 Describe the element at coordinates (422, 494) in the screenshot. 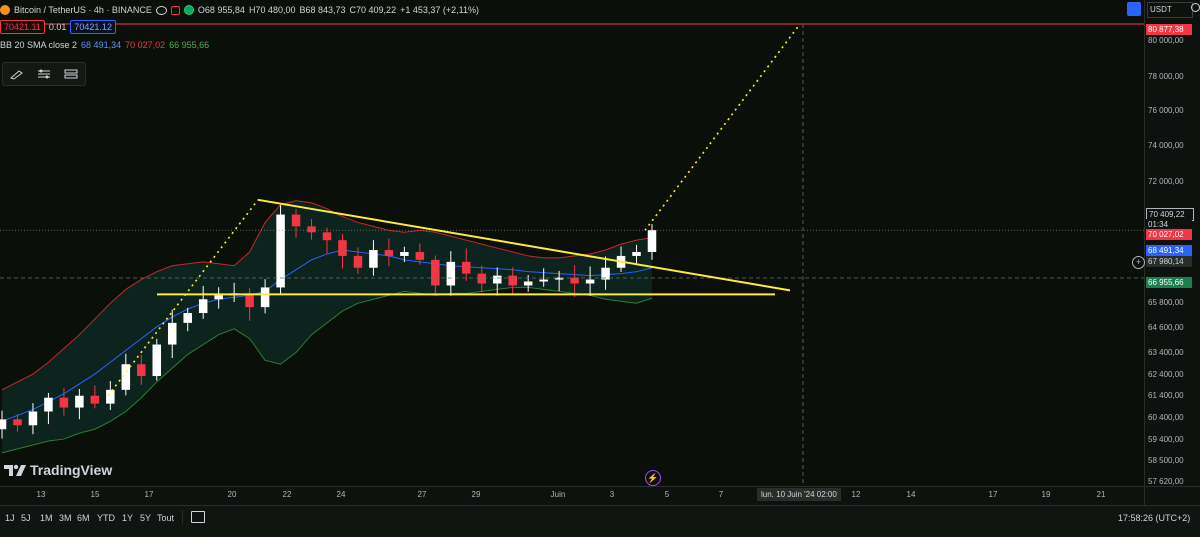

I see `time-tick: 27` at that location.